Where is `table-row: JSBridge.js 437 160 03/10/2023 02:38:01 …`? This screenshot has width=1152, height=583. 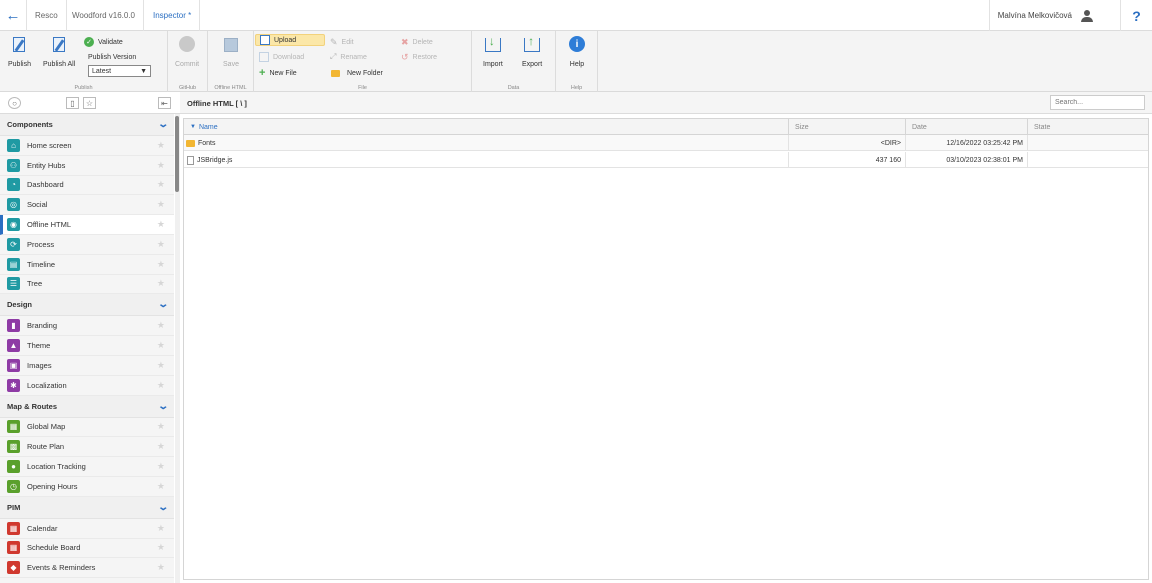
table-row: JSBridge.js 437 160 03/10/2023 02:38:01 … is located at coordinates (666, 160).